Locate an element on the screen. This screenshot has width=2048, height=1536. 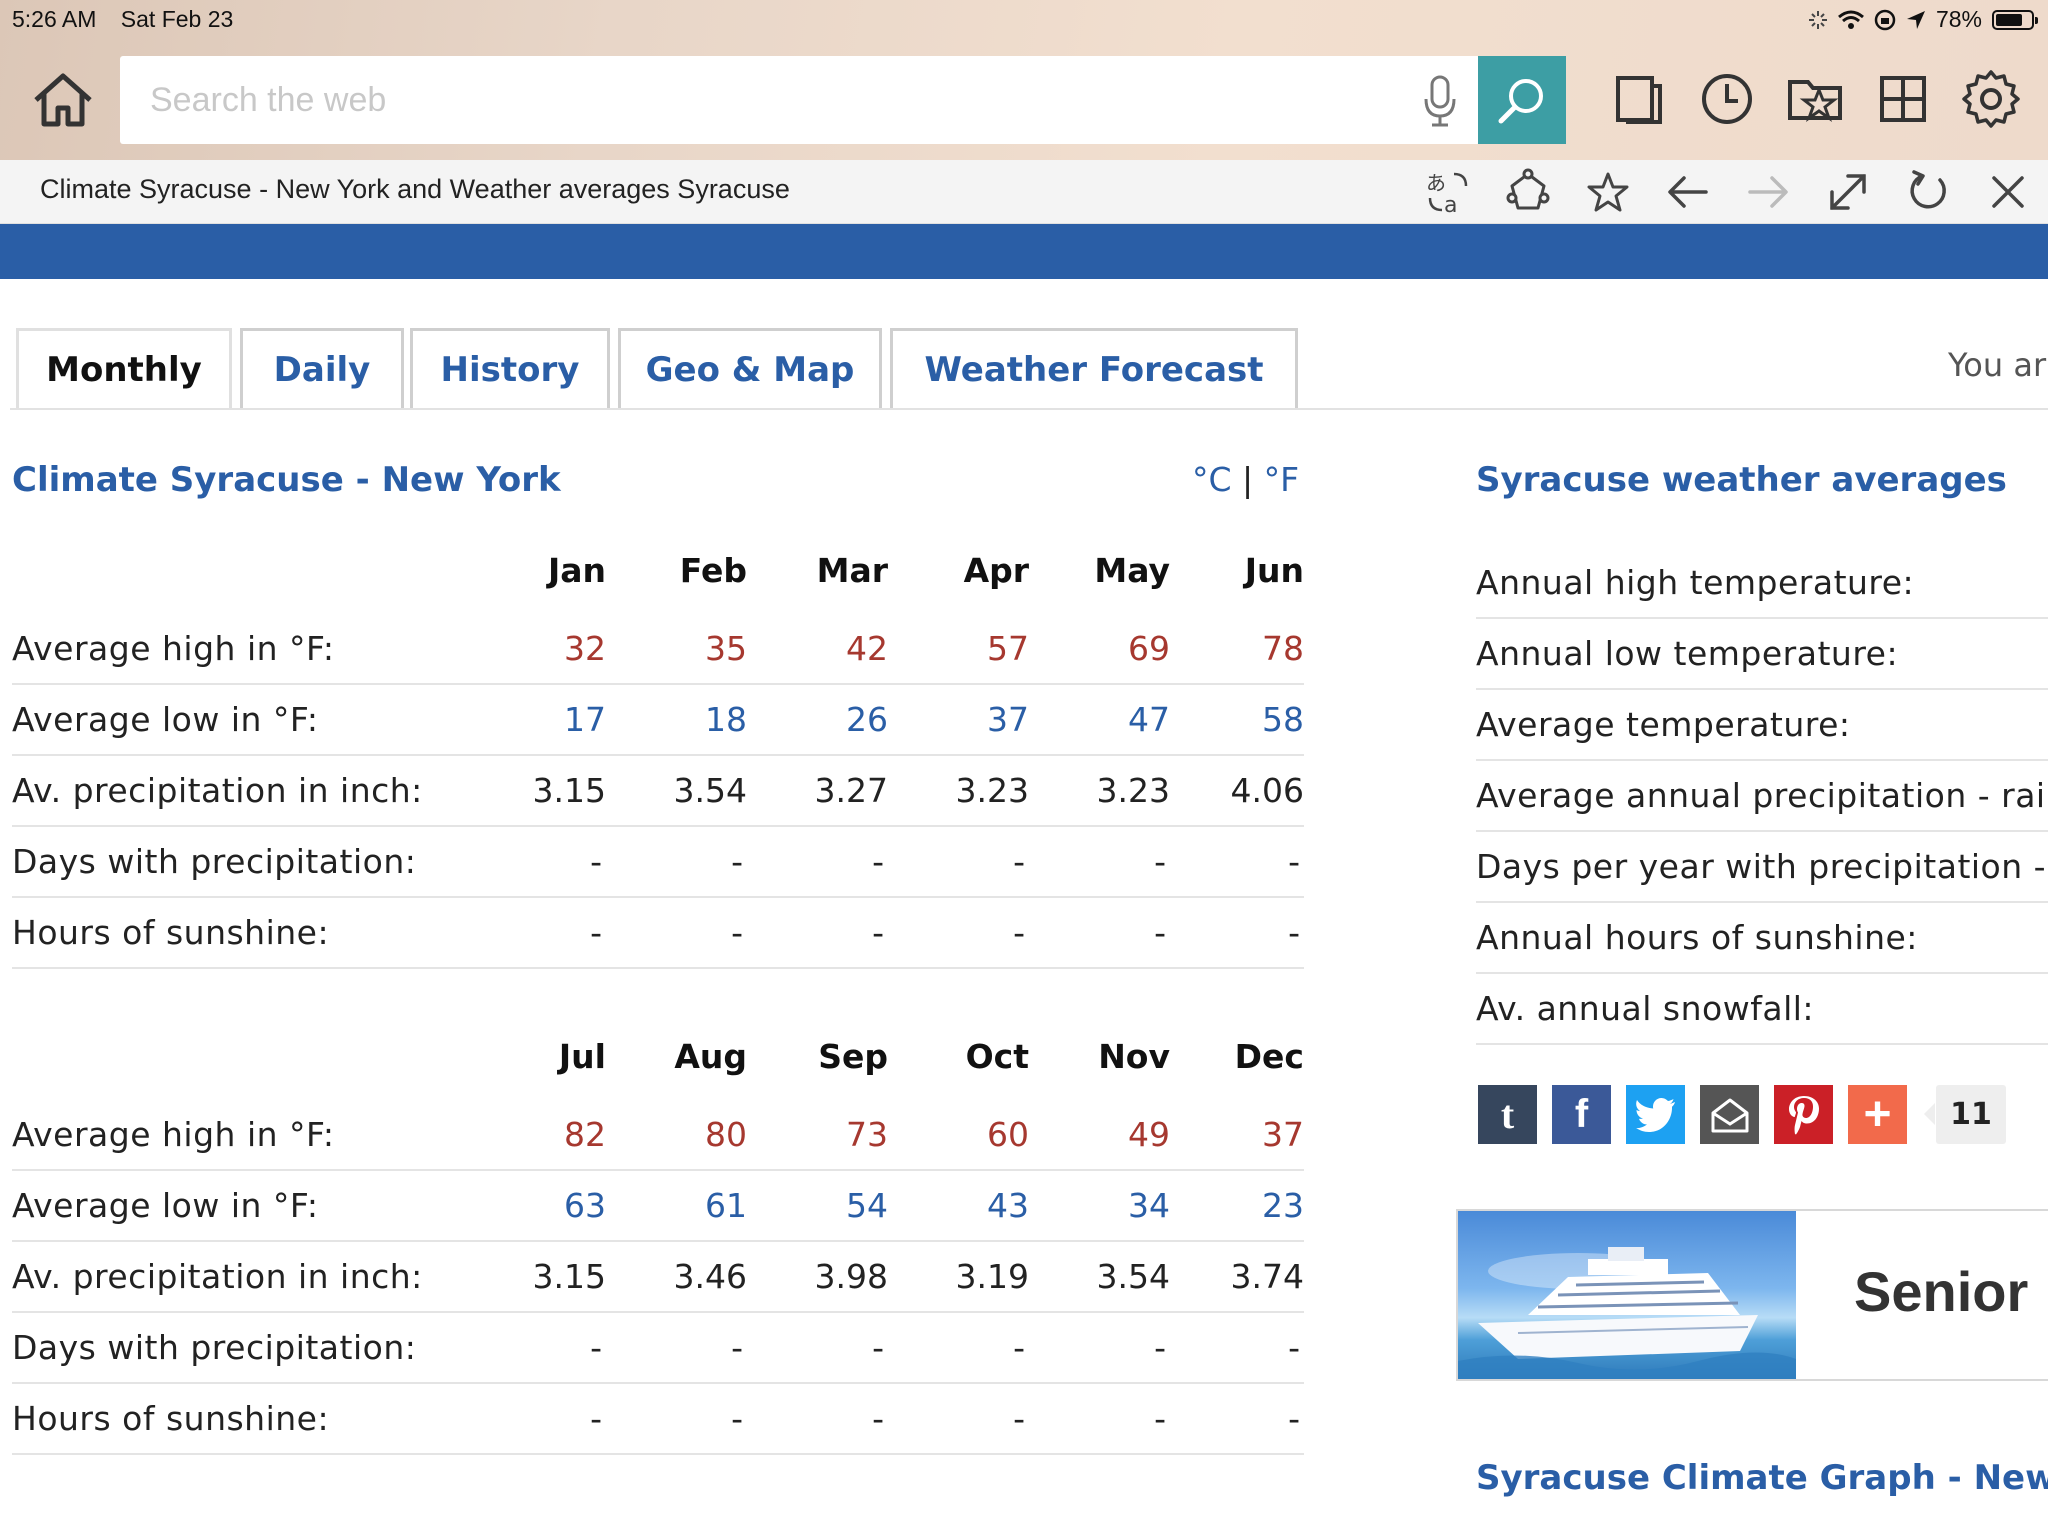
table-cell: 43 is located at coordinates (958, 1206).